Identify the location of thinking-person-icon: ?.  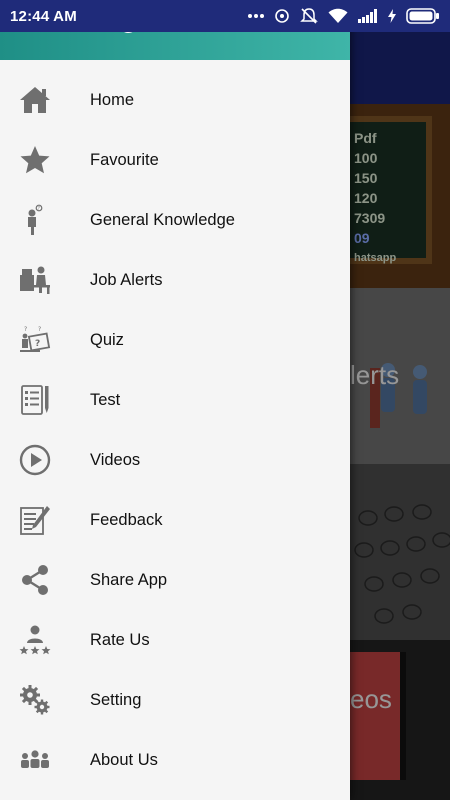
(45, 220).